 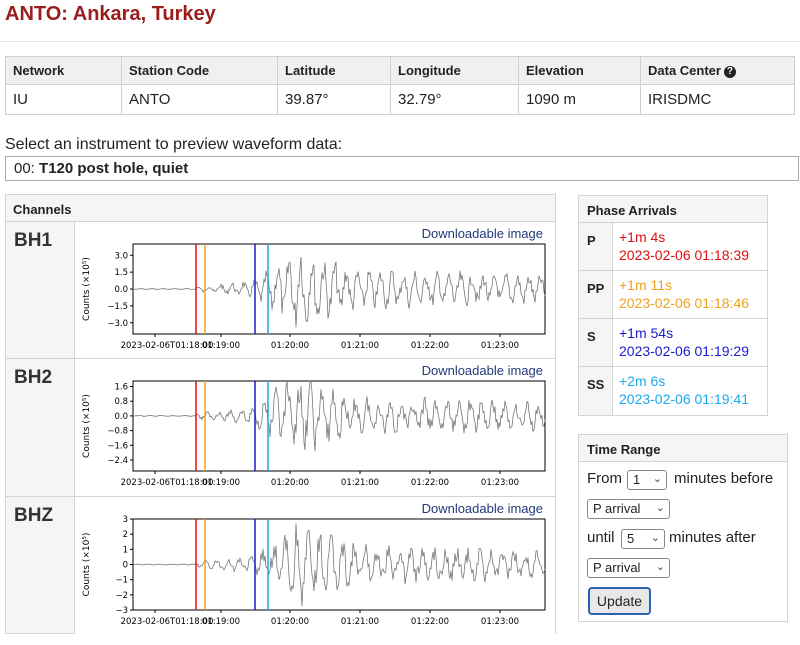 What do you see at coordinates (454, 70) in the screenshot?
I see `header-longitude: Longitude` at bounding box center [454, 70].